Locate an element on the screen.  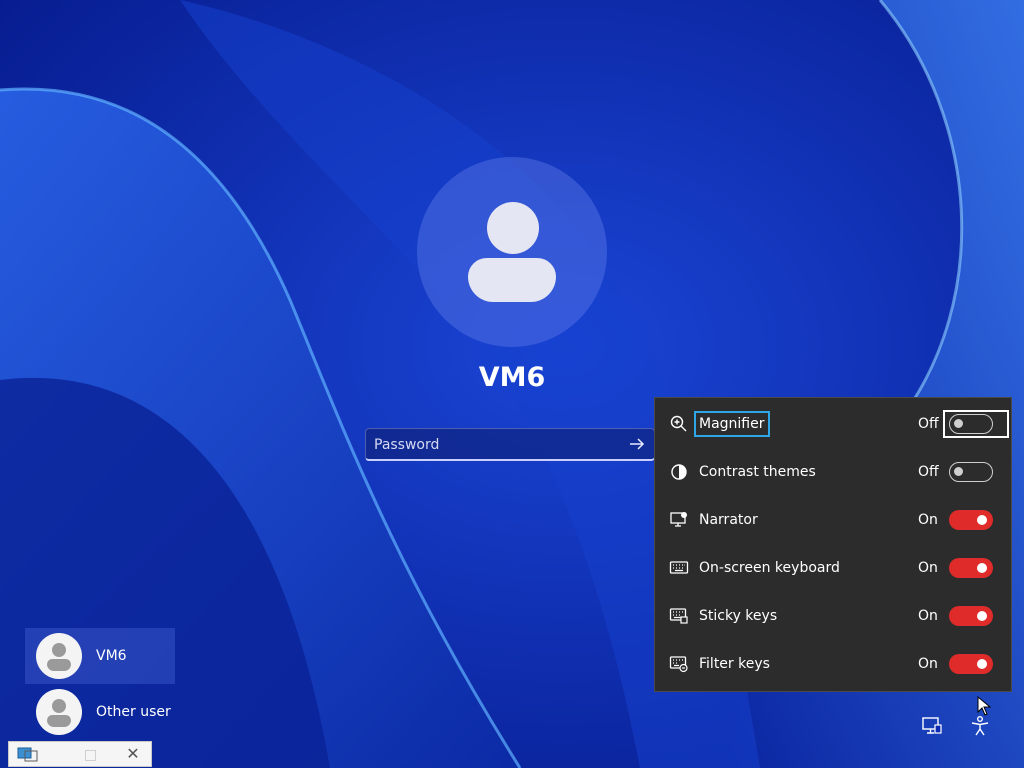
filter-keys-icon is located at coordinates (678, 664).